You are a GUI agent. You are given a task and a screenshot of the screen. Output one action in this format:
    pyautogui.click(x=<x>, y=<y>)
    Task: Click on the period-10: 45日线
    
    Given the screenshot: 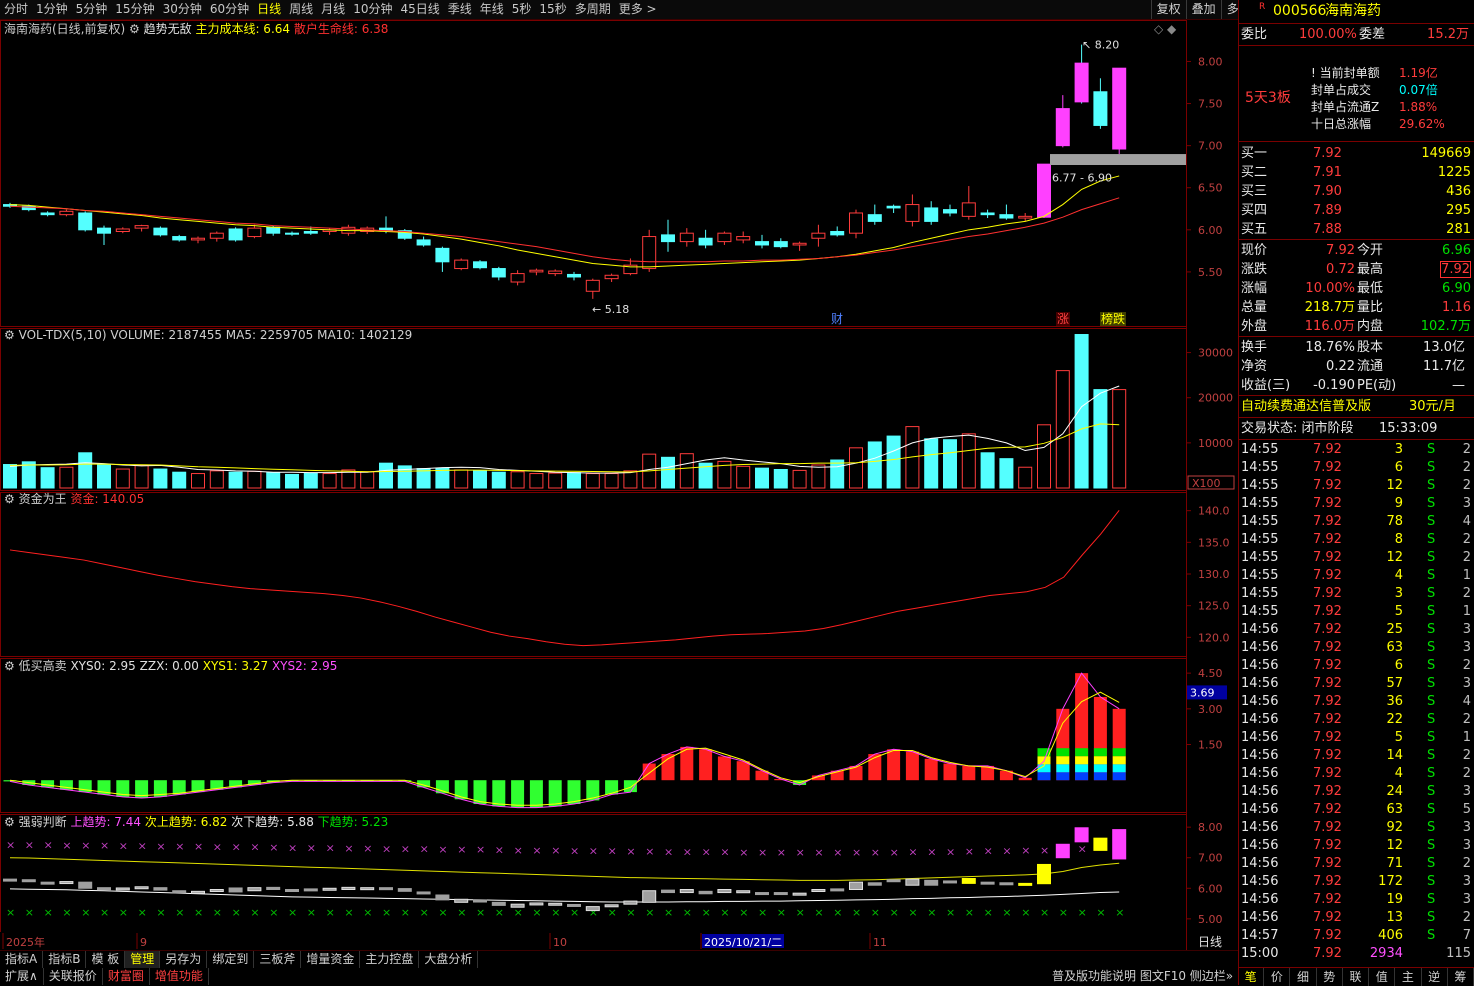 What is the action you would take?
    pyautogui.click(x=419, y=9)
    